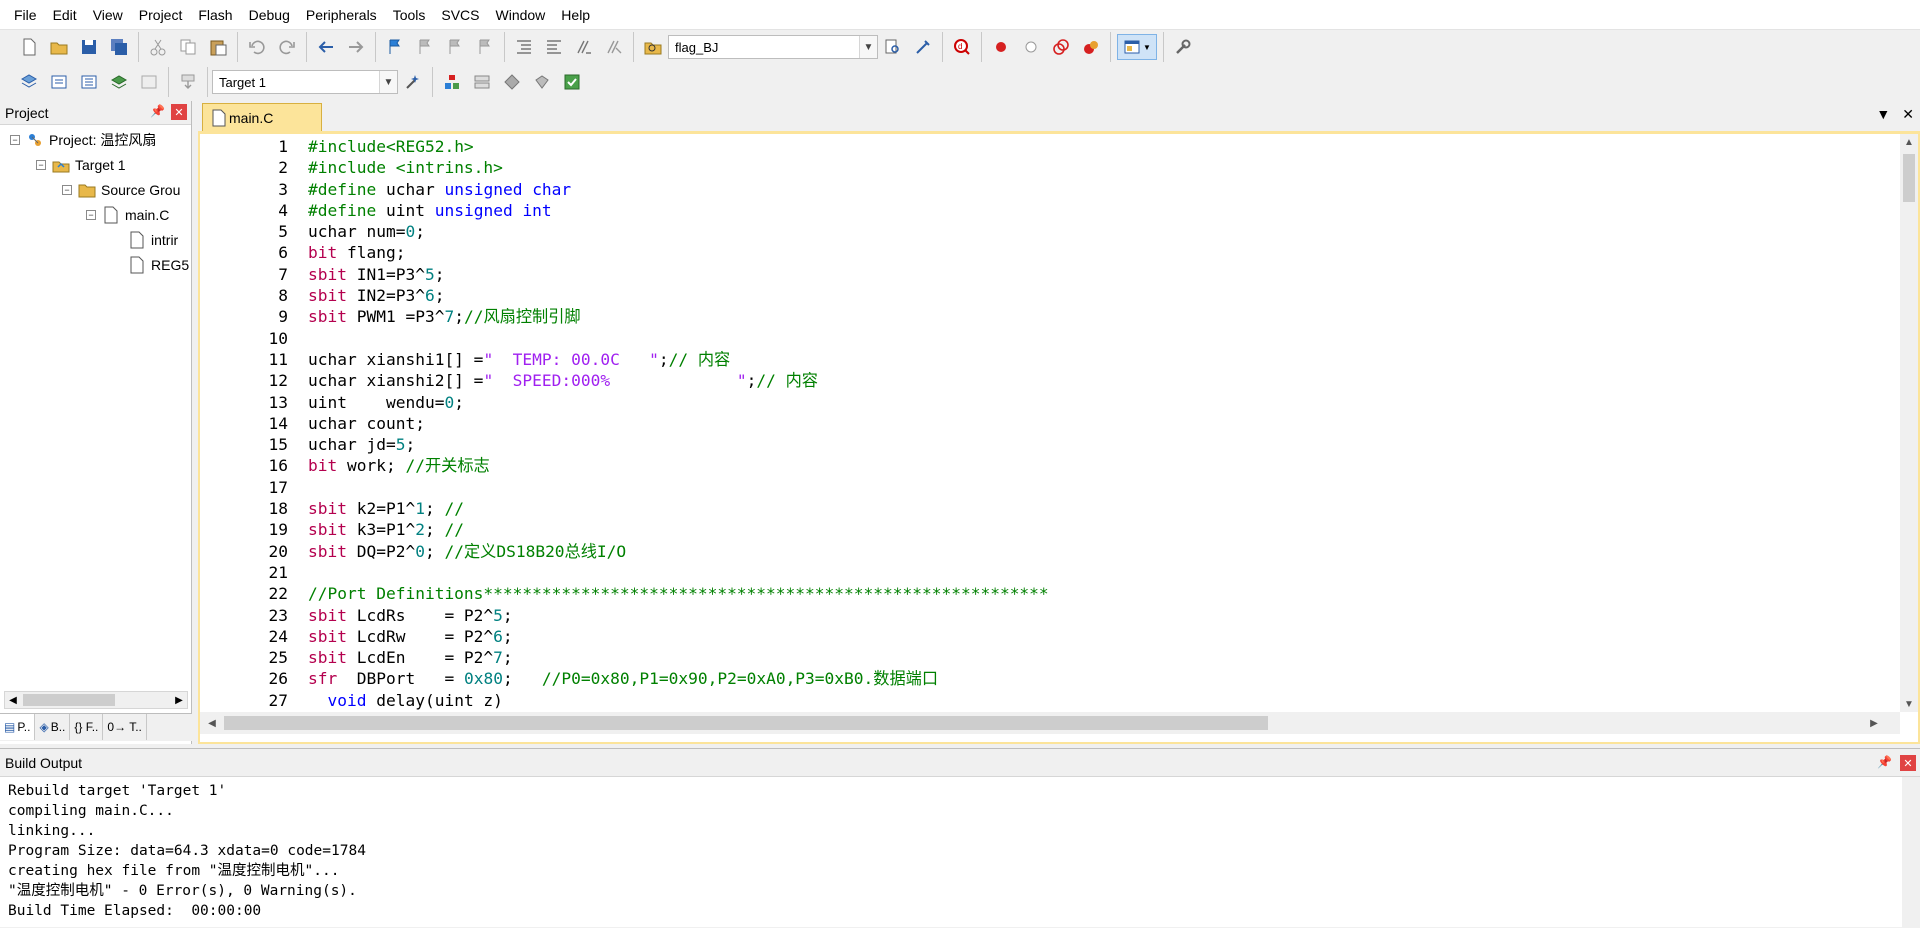 Image resolution: width=1920 pixels, height=928 pixels. Describe the element at coordinates (1091, 47) in the screenshot. I see `kill-all-breakpoints-icon` at that location.